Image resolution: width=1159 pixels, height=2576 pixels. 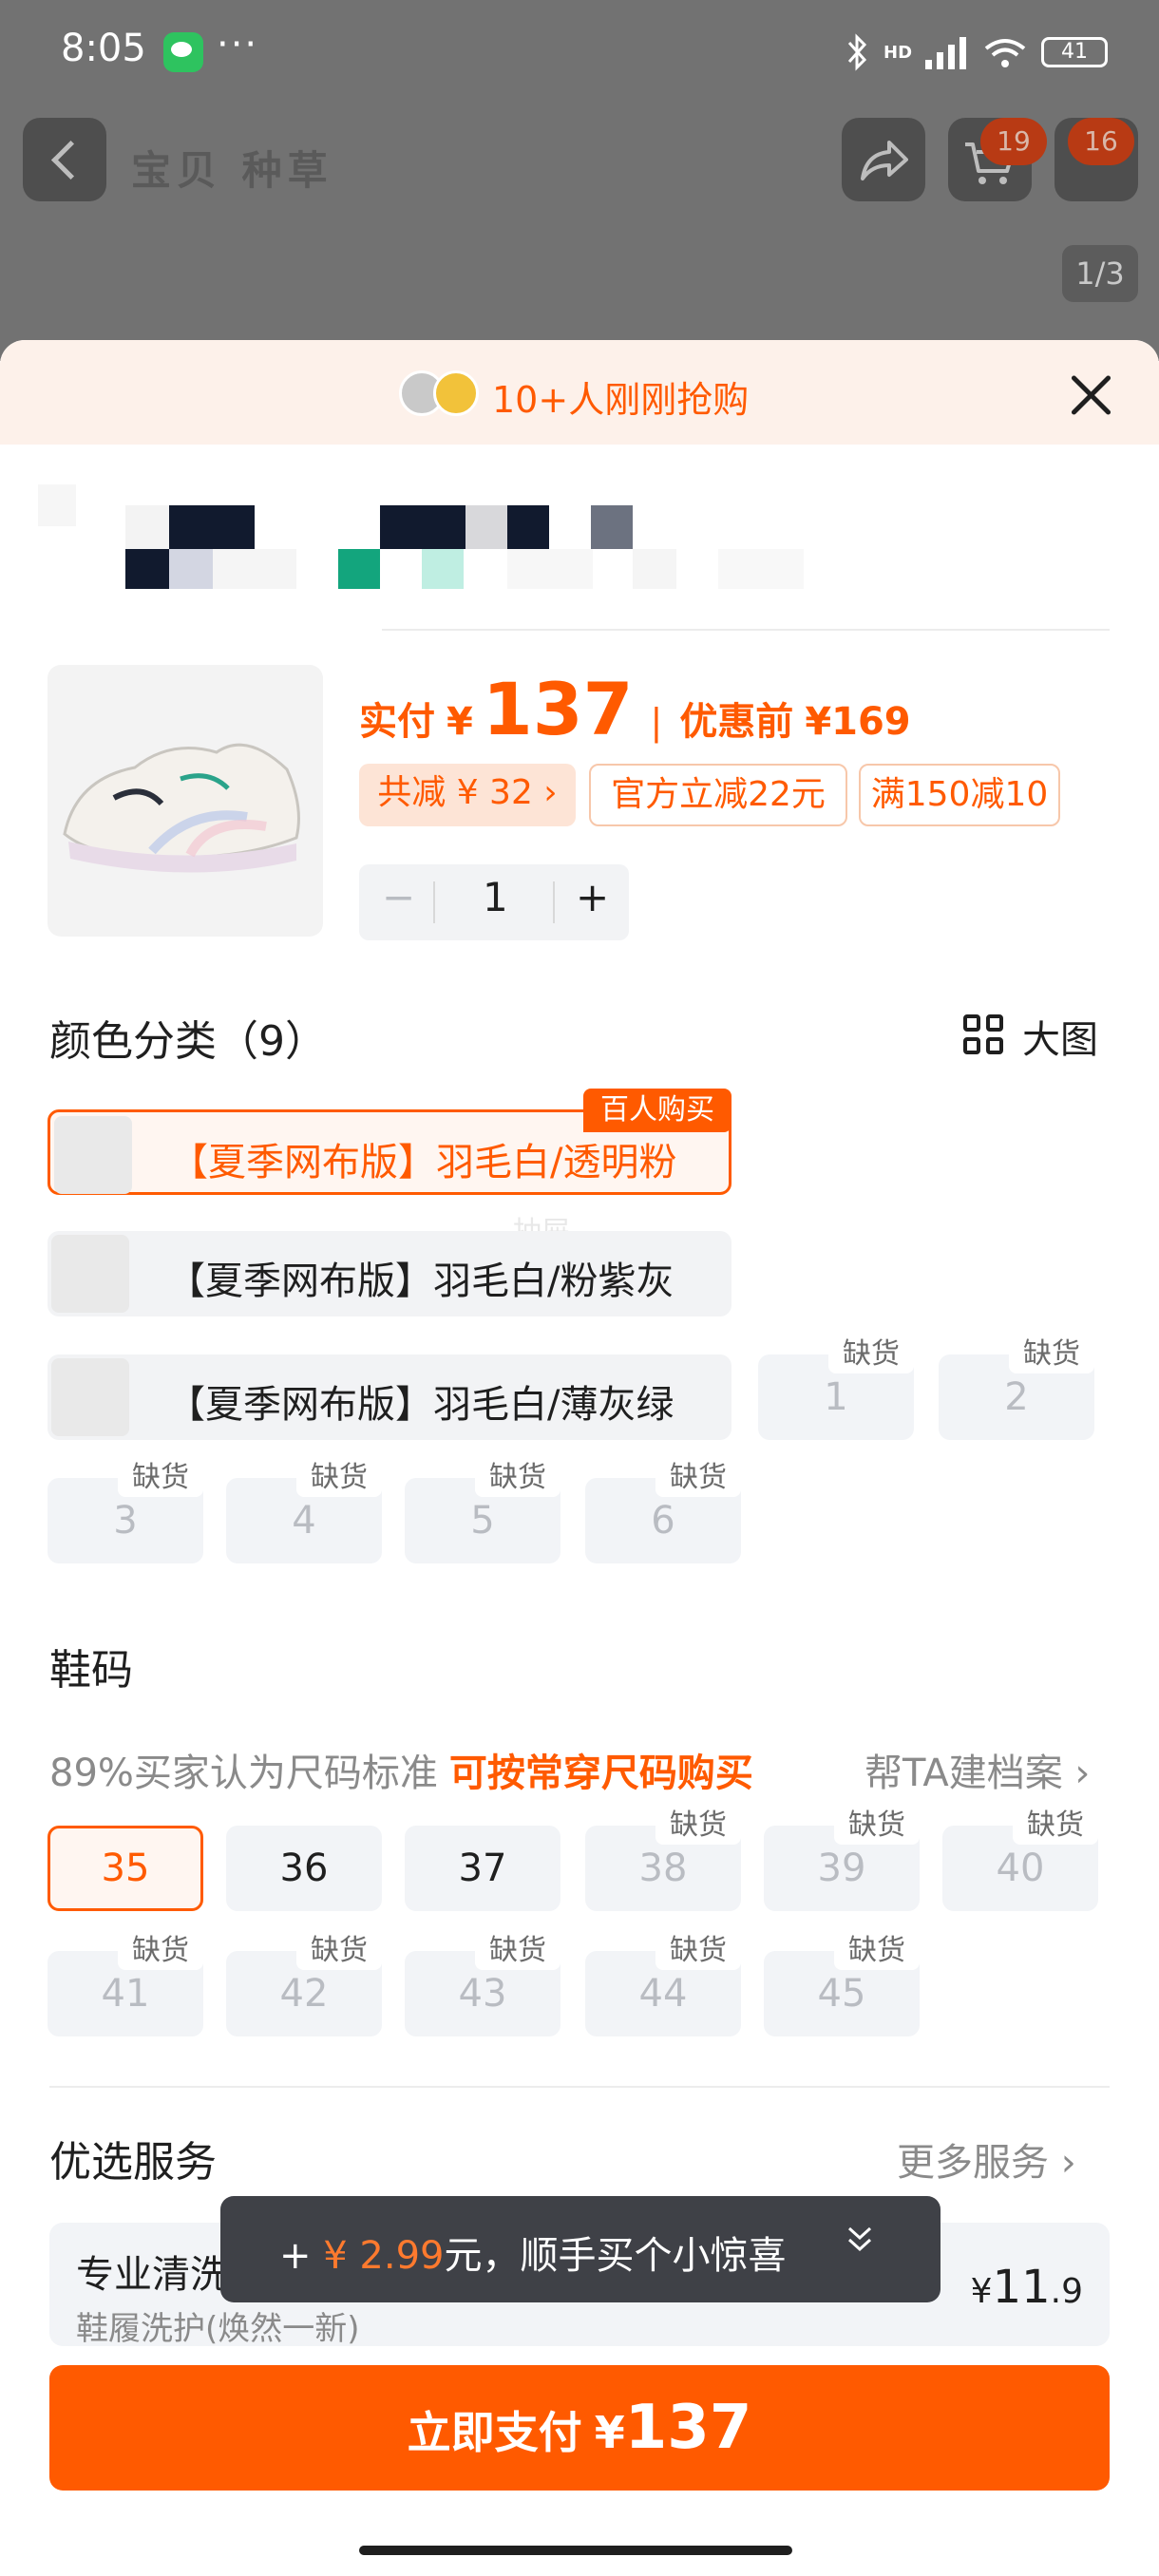 I want to click on size-option: 41 缺货, so click(x=125, y=1984).